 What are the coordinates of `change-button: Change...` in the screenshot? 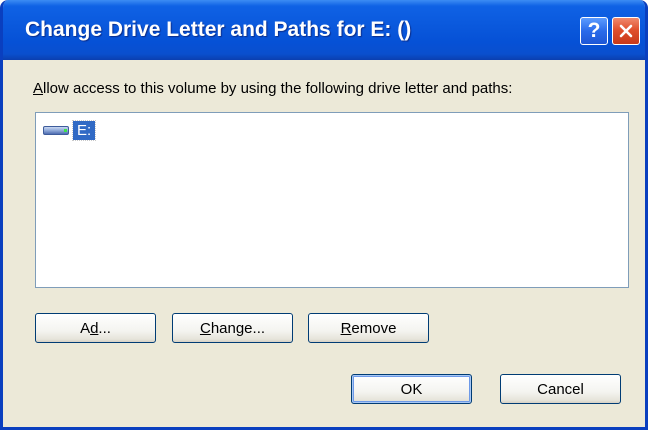 It's located at (232, 328).